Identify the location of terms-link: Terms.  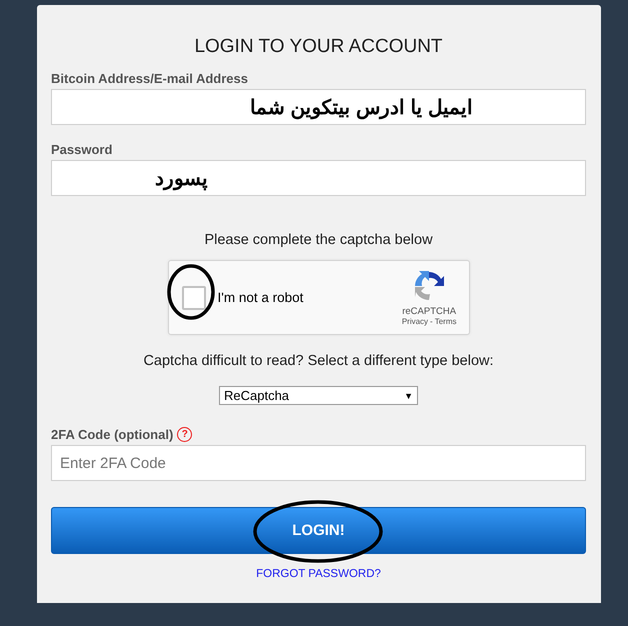
(445, 321).